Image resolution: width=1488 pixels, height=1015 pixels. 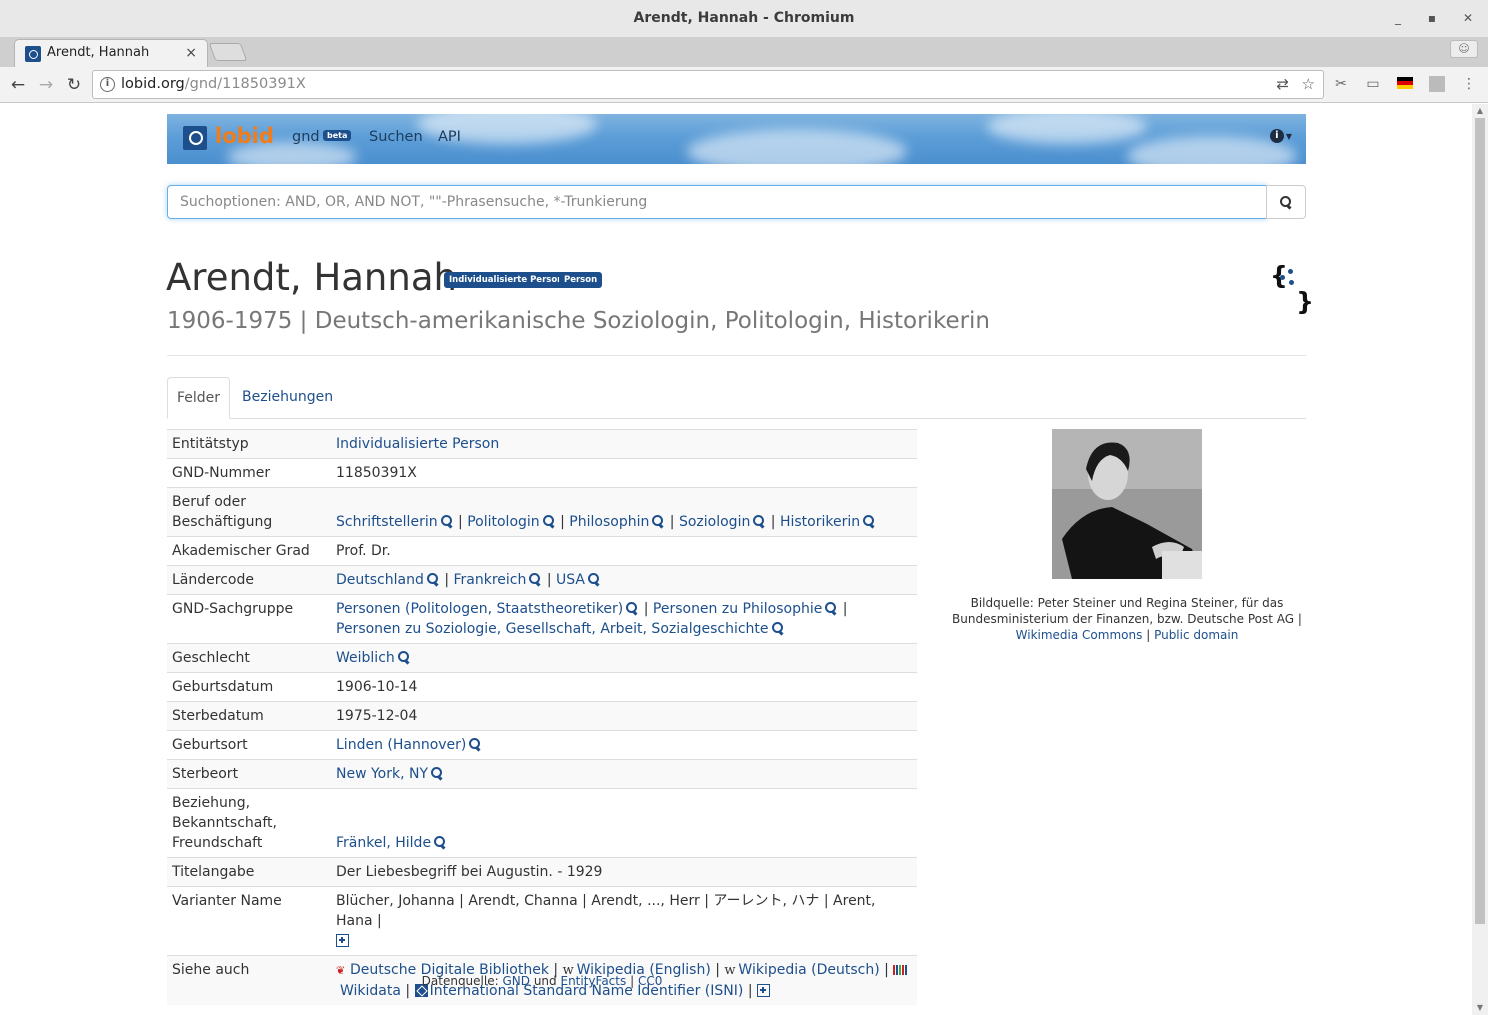 I want to click on footer-prefix: Datenquelle:, so click(x=460, y=981).